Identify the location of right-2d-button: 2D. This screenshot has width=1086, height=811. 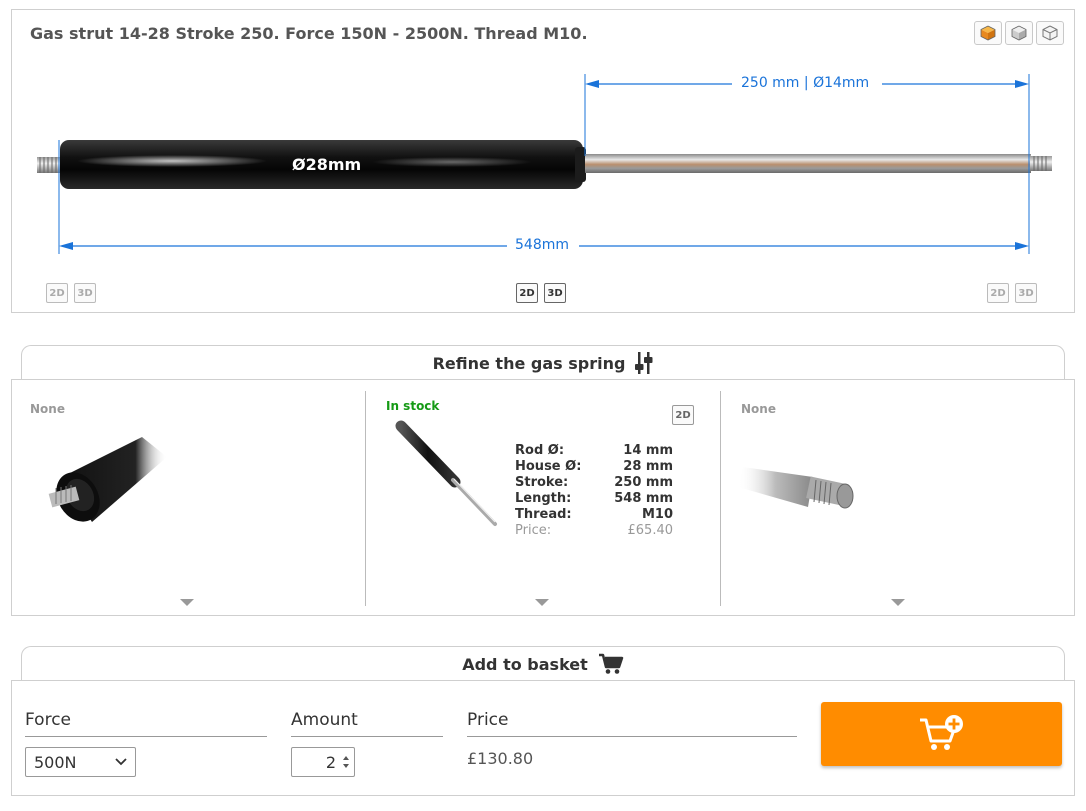
(998, 293).